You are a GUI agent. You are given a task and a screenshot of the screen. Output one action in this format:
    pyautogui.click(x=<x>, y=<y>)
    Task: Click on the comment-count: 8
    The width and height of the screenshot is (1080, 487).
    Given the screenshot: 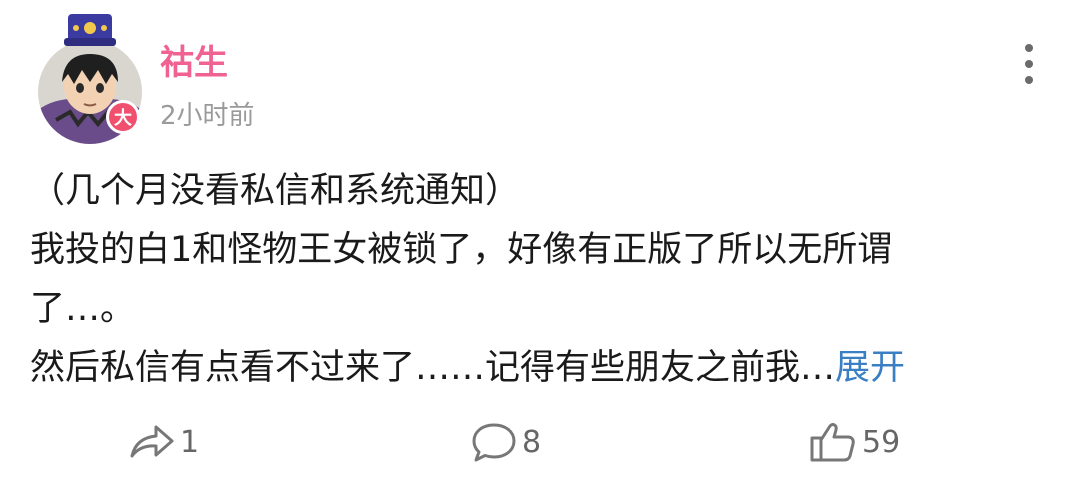 What is the action you would take?
    pyautogui.click(x=532, y=442)
    